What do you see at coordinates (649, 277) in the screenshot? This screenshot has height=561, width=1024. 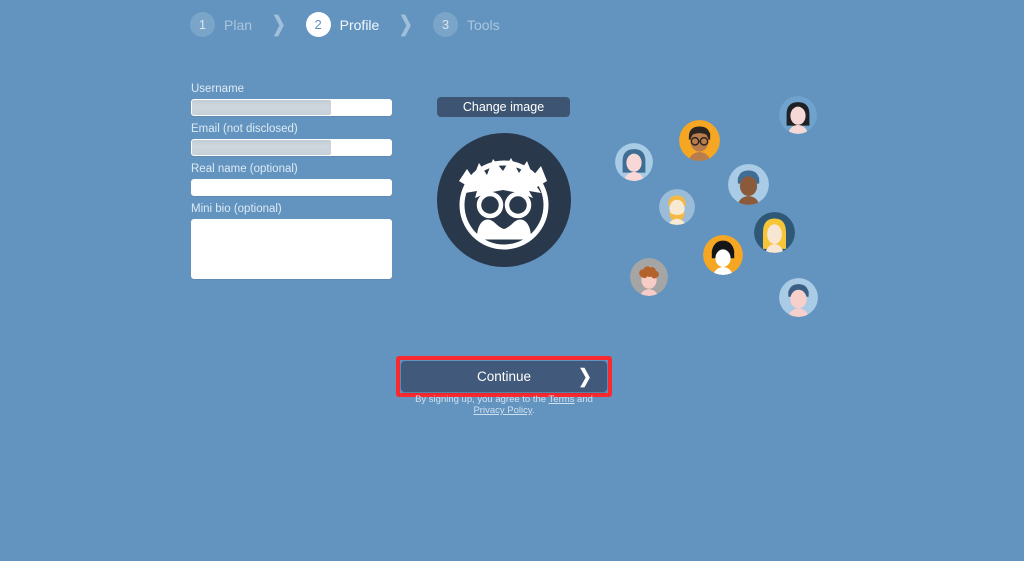 I see `avatar-man-ginger` at bounding box center [649, 277].